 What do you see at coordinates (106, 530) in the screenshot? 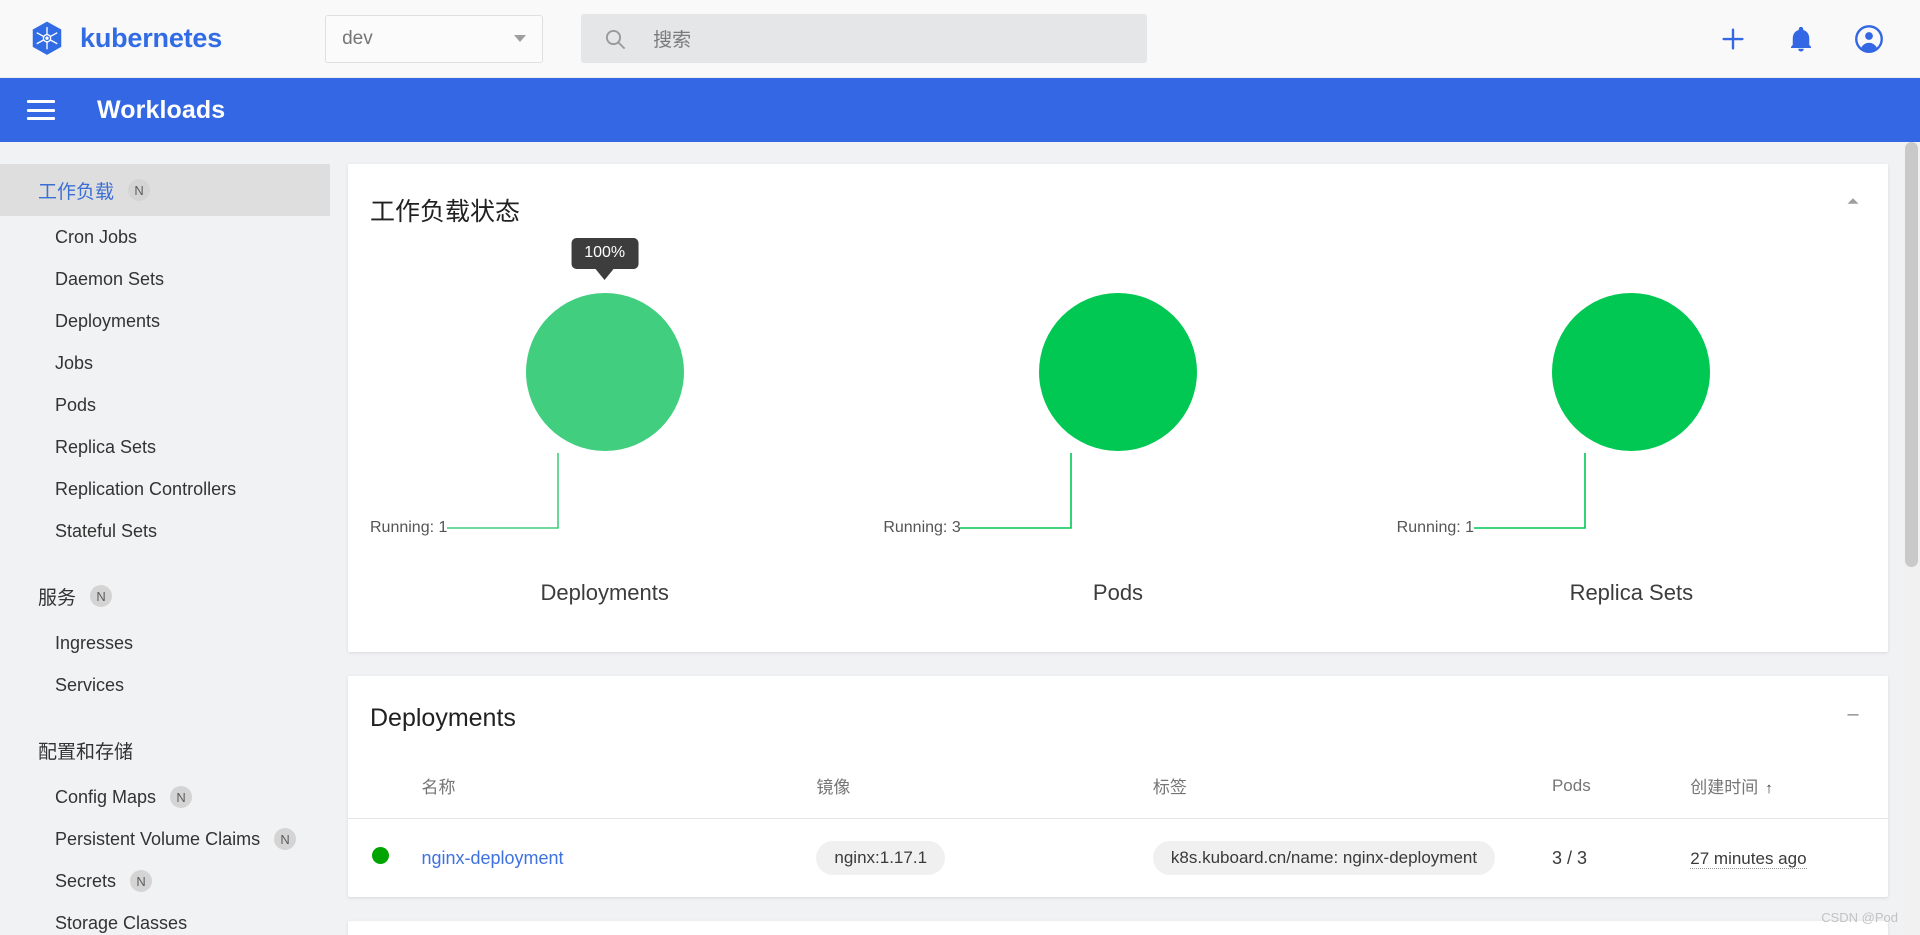
I see `sidebar-item-label: Stateful Sets` at bounding box center [106, 530].